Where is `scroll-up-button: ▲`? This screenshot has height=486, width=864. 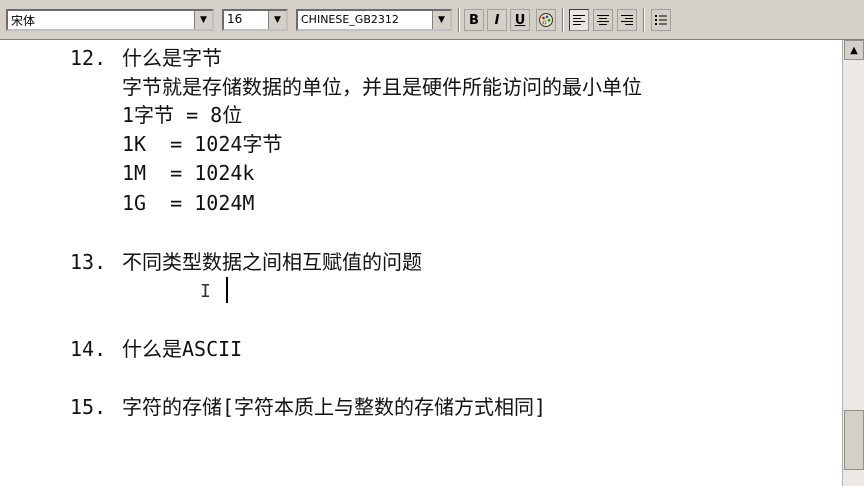
scroll-up-button: ▲ is located at coordinates (854, 50).